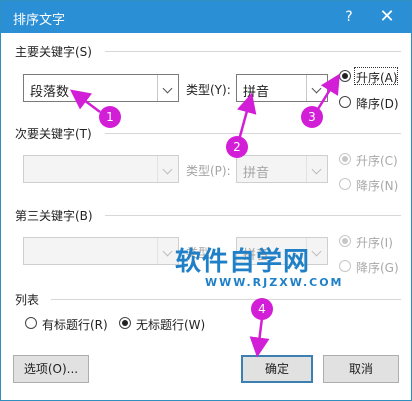 This screenshot has width=412, height=401. Describe the element at coordinates (237, 147) in the screenshot. I see `annotation-badge-2: 2` at that location.